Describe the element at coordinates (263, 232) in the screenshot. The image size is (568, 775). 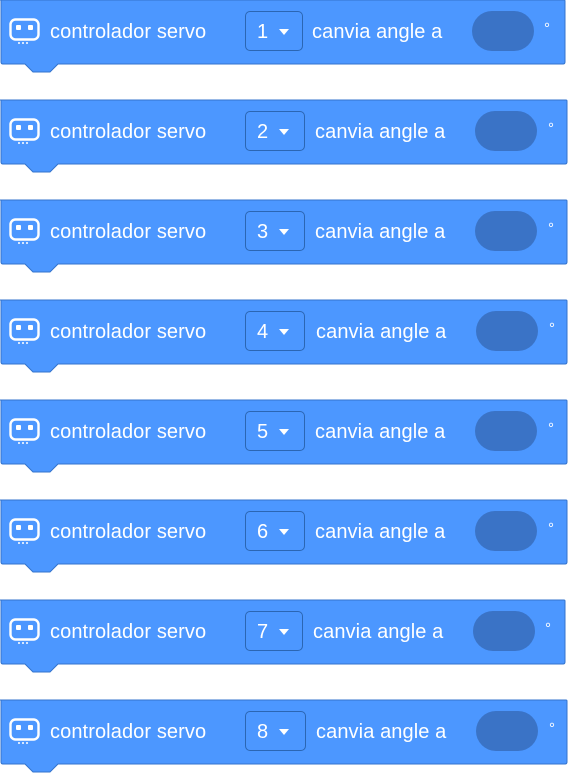
I see `servo-number-value: 3` at that location.